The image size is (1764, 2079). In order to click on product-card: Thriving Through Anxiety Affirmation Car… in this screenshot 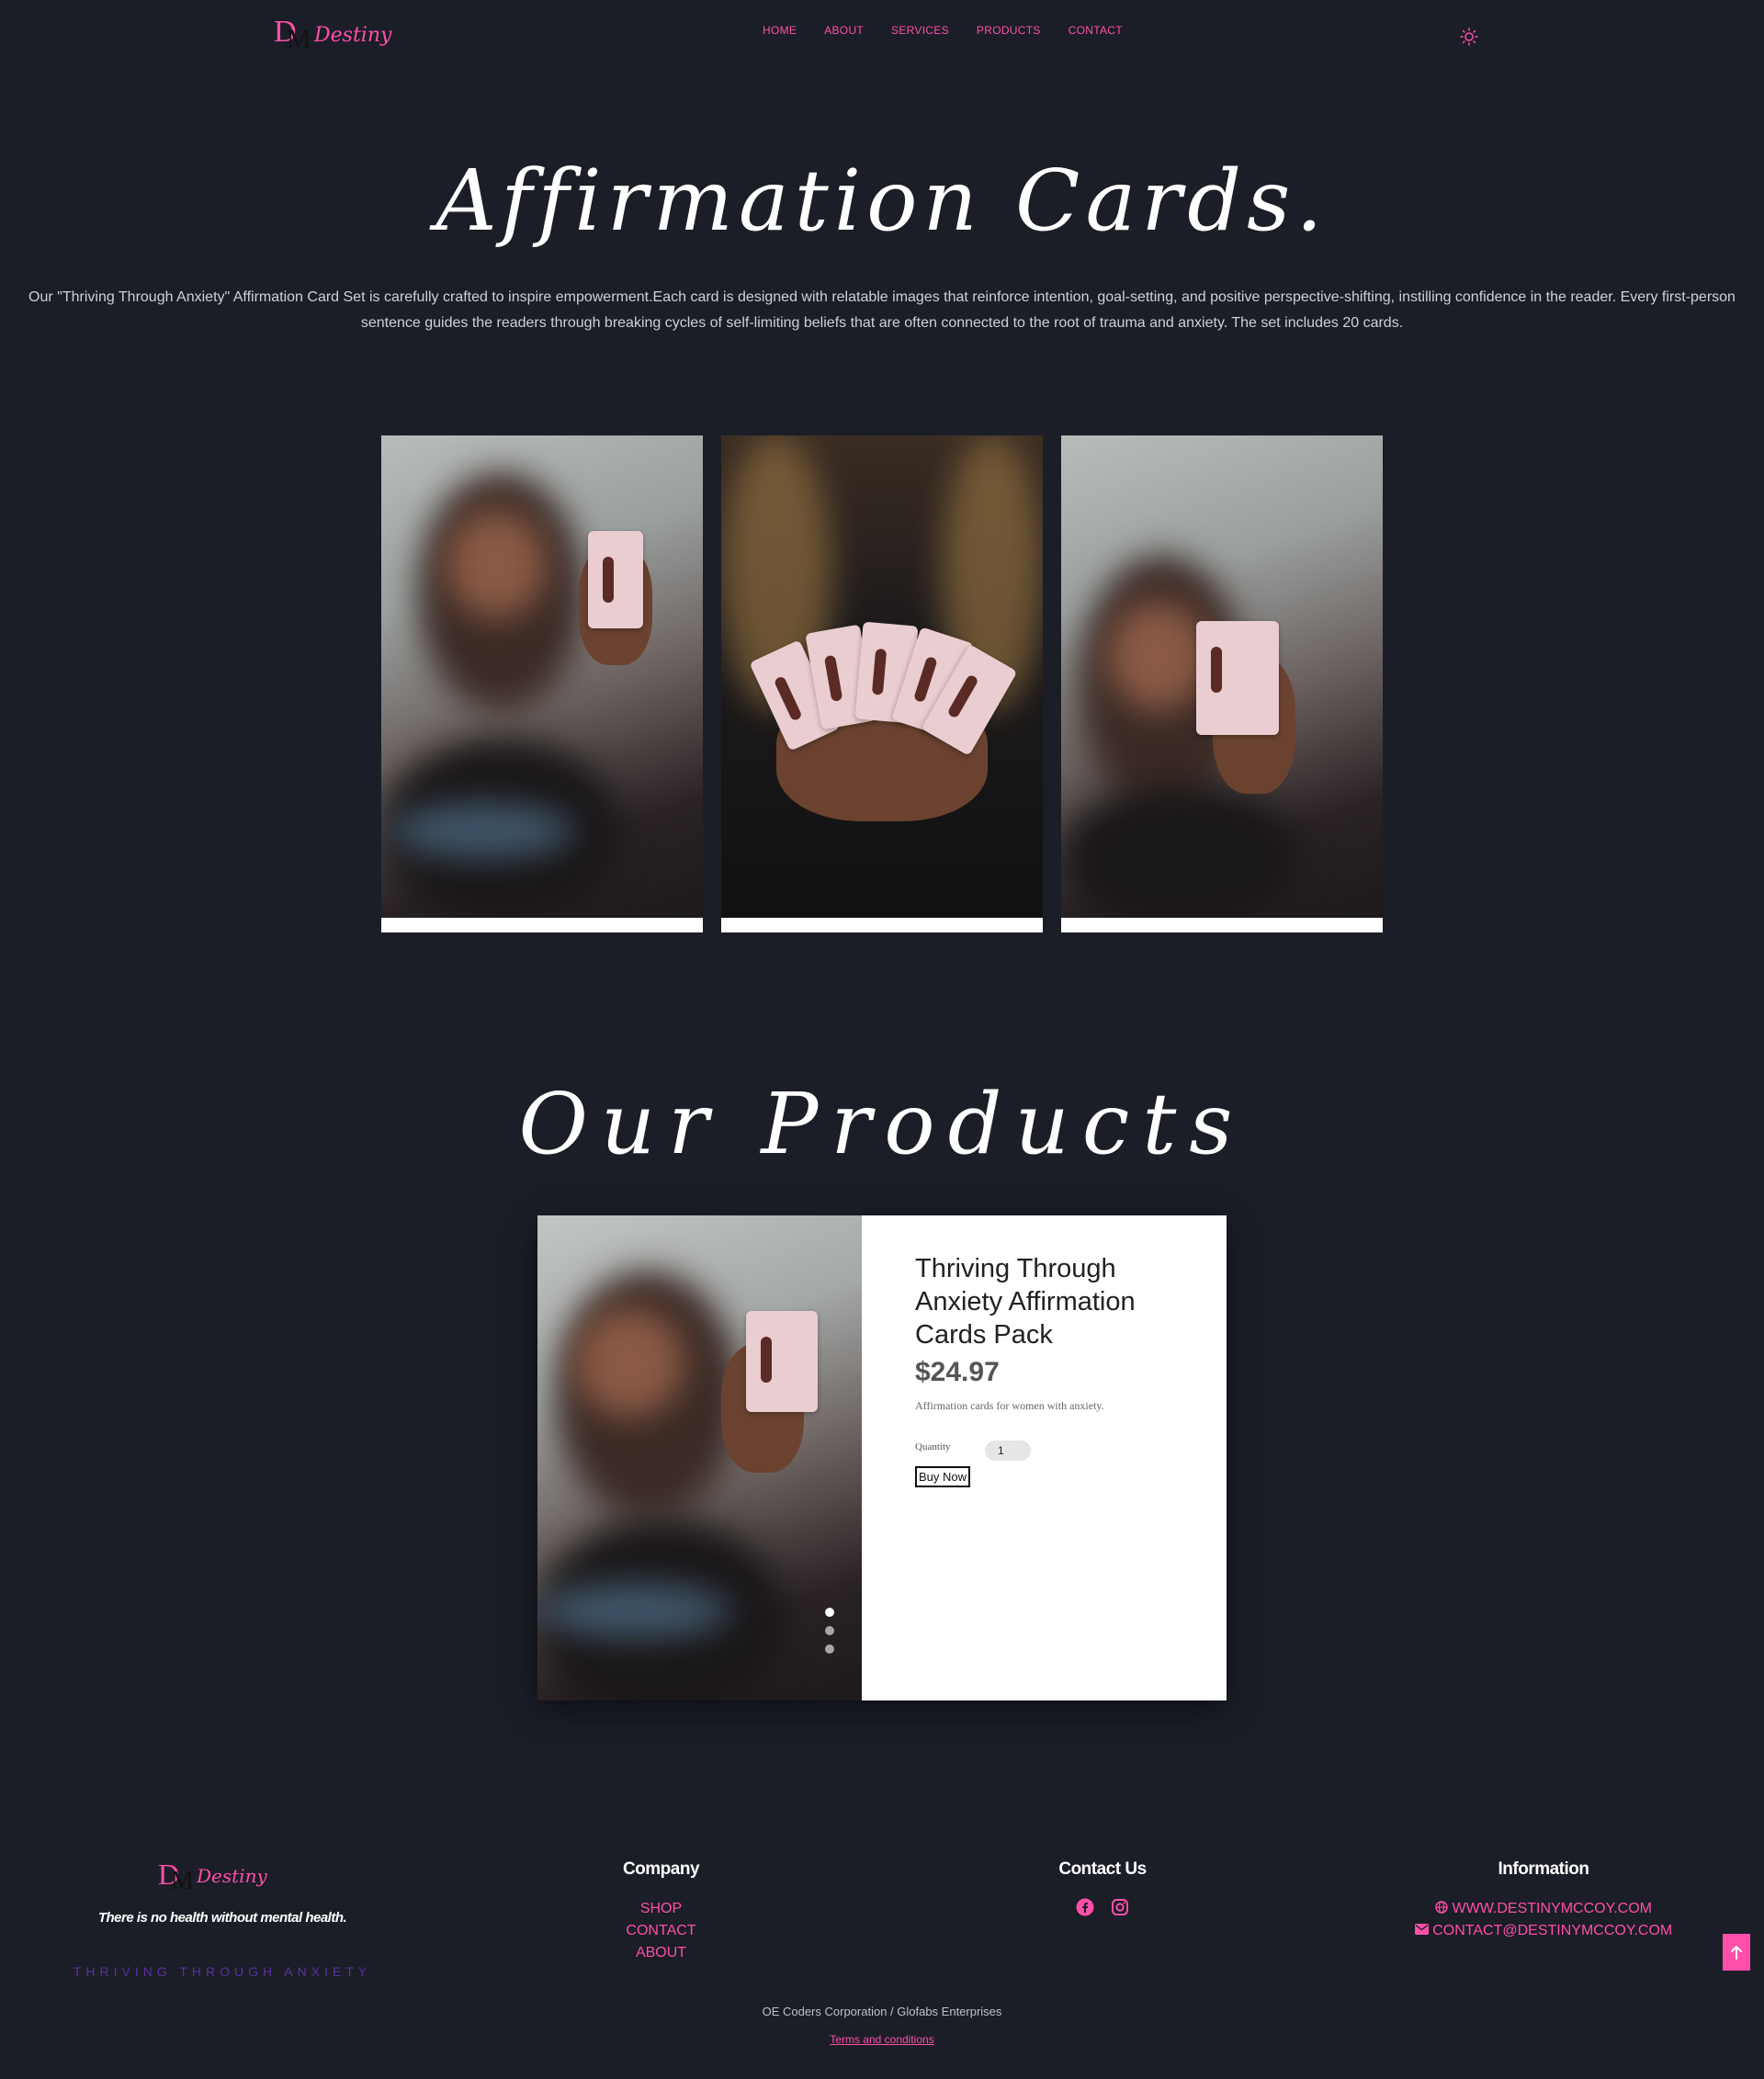, I will do `click(882, 1457)`.